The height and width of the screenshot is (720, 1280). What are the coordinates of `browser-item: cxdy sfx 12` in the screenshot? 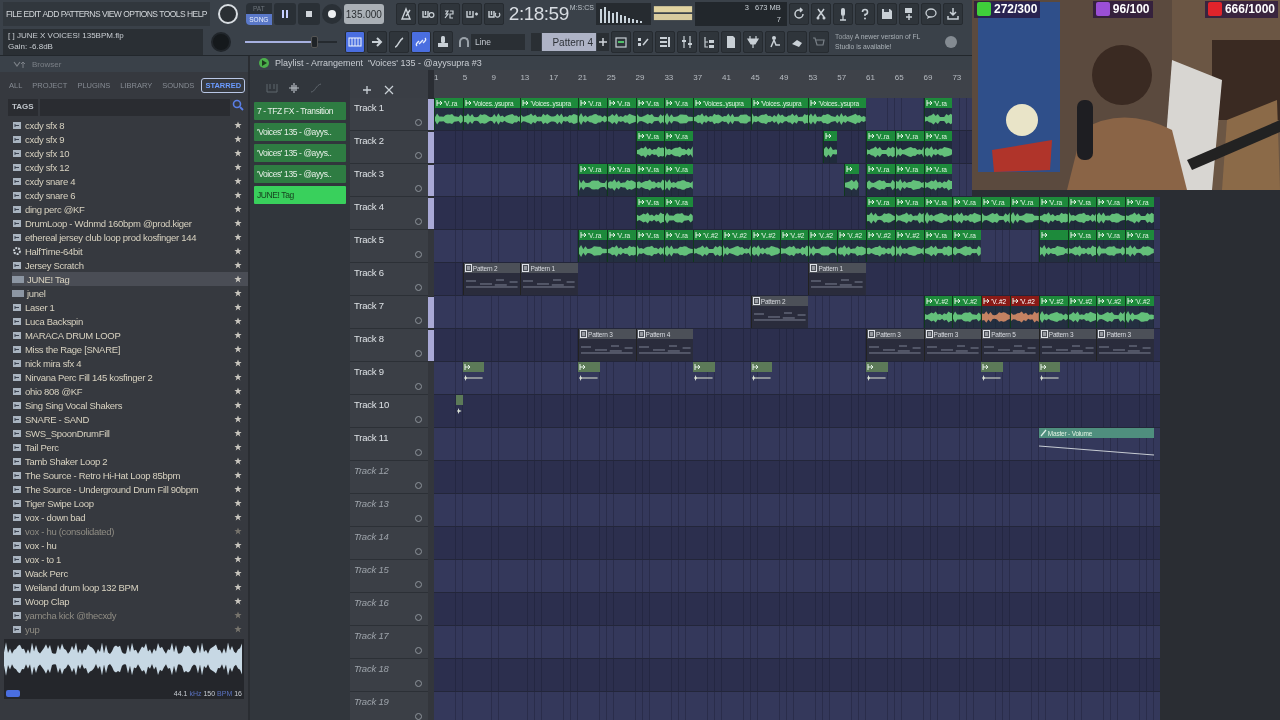 It's located at (130, 167).